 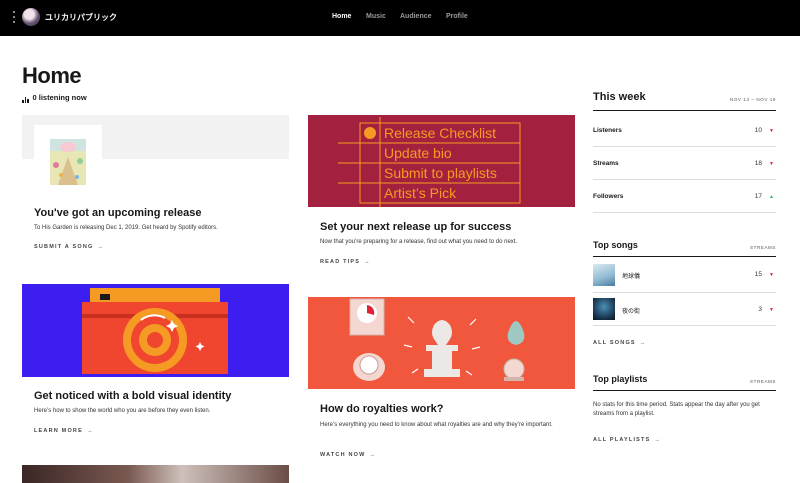 I want to click on nav-tab-audience: Audience, so click(x=416, y=16).